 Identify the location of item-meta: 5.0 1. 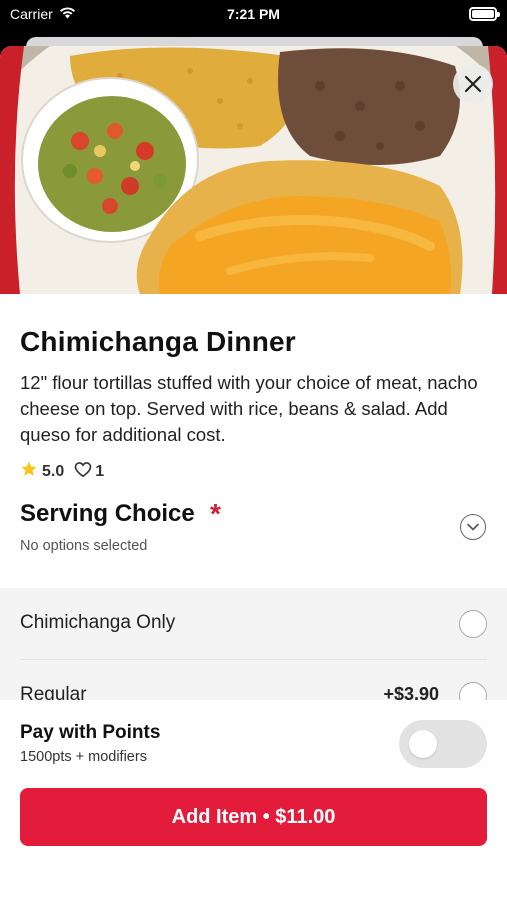
(253, 471).